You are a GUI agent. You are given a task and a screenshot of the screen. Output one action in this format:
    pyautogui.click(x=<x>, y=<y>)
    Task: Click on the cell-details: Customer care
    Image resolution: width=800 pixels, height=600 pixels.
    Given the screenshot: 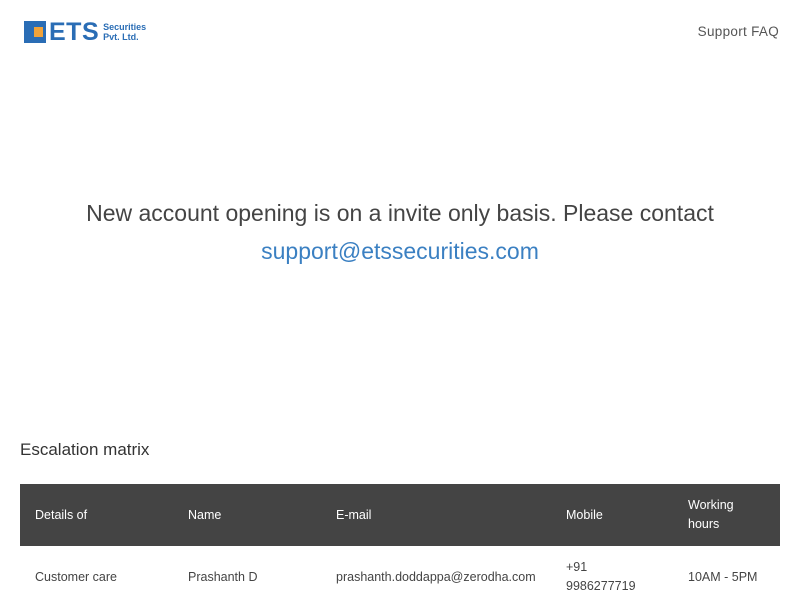 What is the action you would take?
    pyautogui.click(x=76, y=576)
    